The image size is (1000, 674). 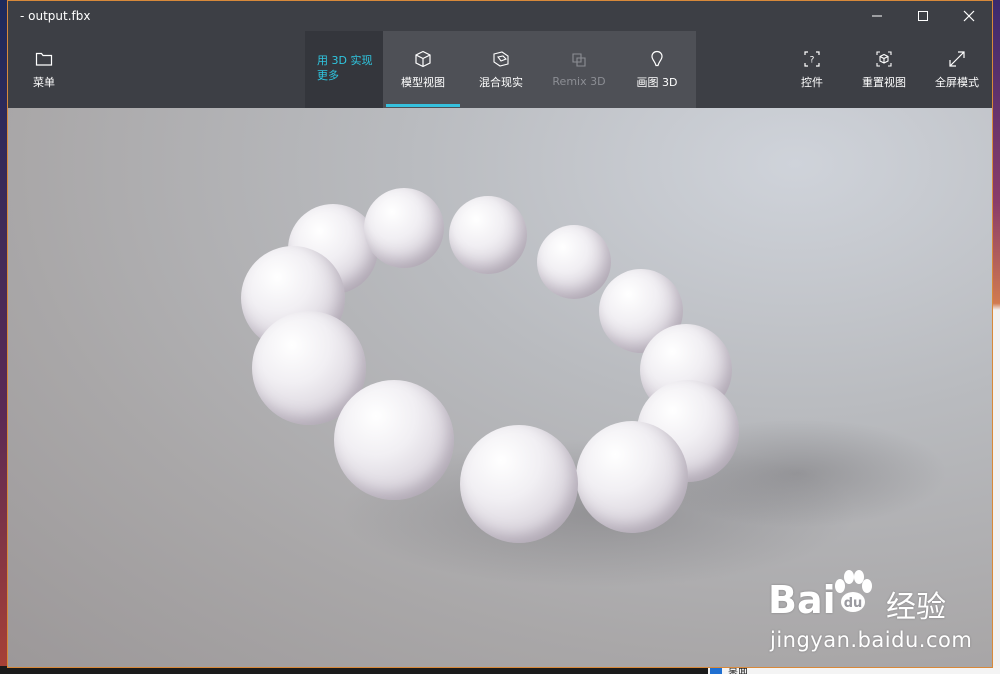 I want to click on tab-paint-3d: 画图 3D, so click(x=657, y=69).